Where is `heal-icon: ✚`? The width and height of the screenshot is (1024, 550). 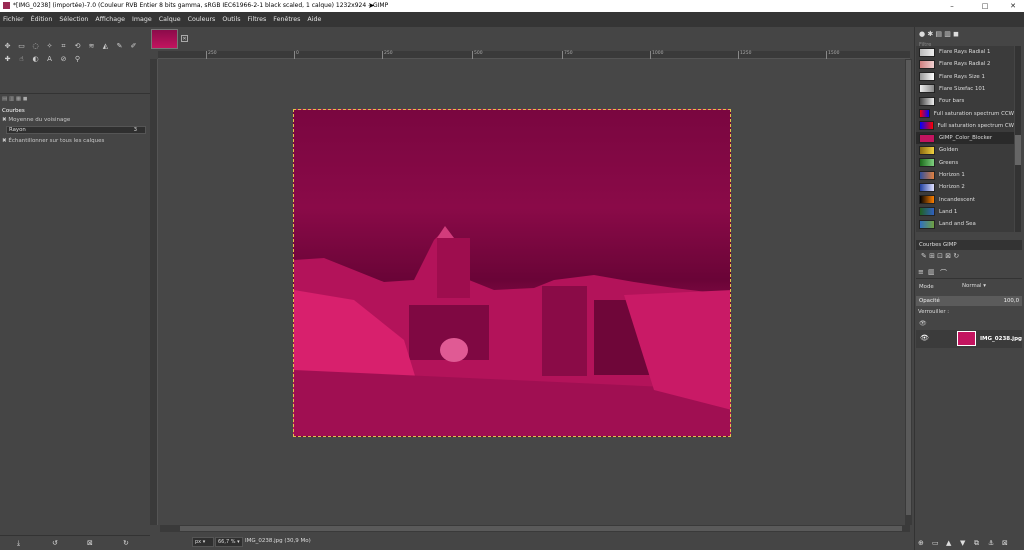 heal-icon: ✚ is located at coordinates (7, 59).